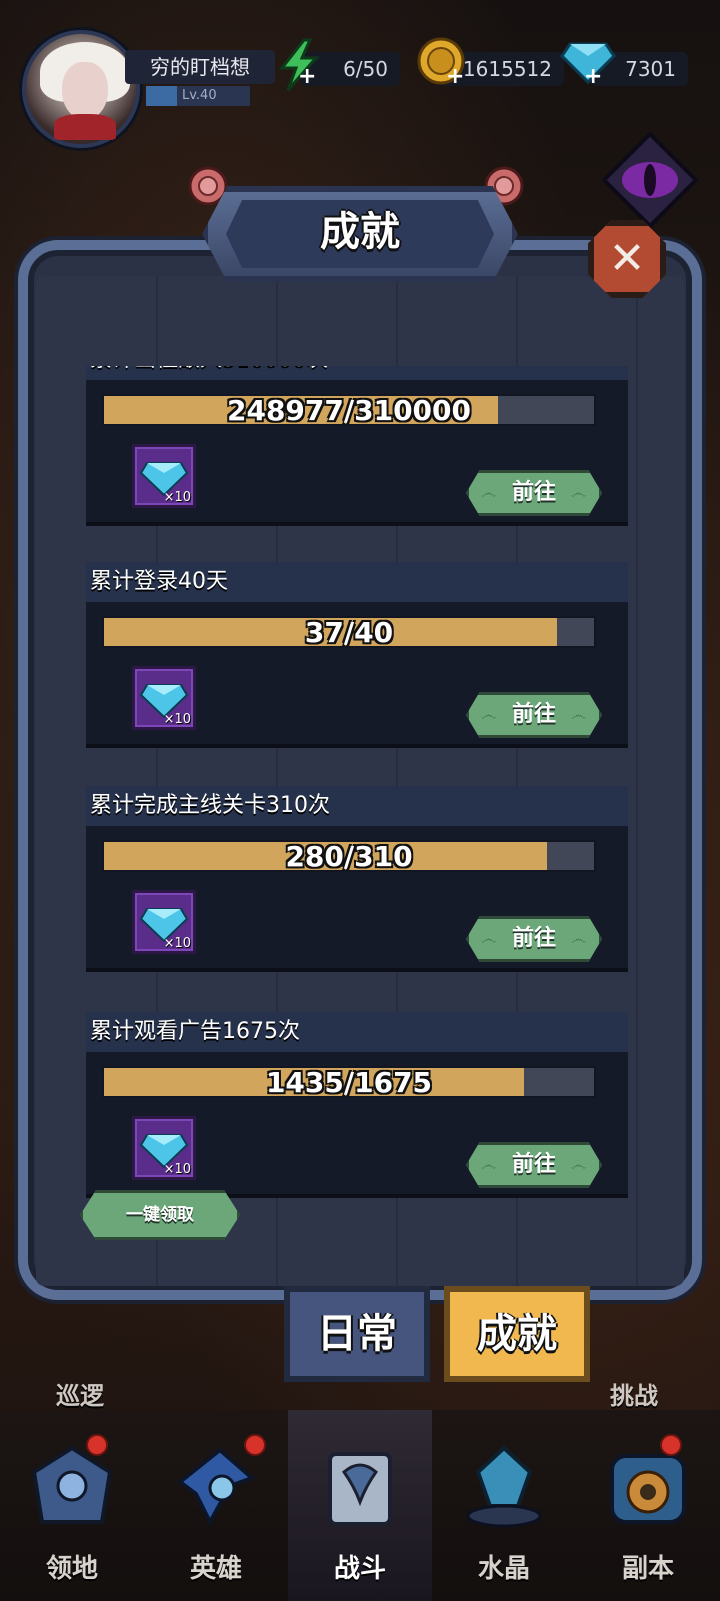  What do you see at coordinates (81, 89) in the screenshot?
I see `player-avatar` at bounding box center [81, 89].